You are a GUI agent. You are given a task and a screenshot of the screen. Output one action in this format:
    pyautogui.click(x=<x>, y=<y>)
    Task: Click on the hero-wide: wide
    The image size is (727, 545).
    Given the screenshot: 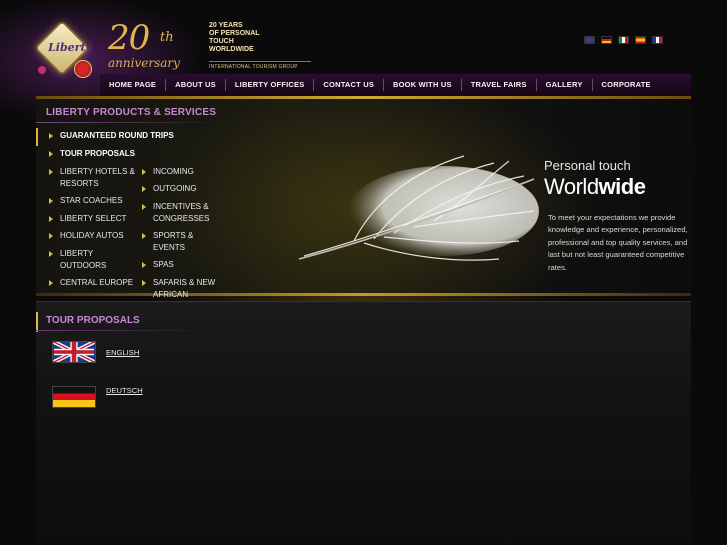 What is the action you would take?
    pyautogui.click(x=622, y=186)
    